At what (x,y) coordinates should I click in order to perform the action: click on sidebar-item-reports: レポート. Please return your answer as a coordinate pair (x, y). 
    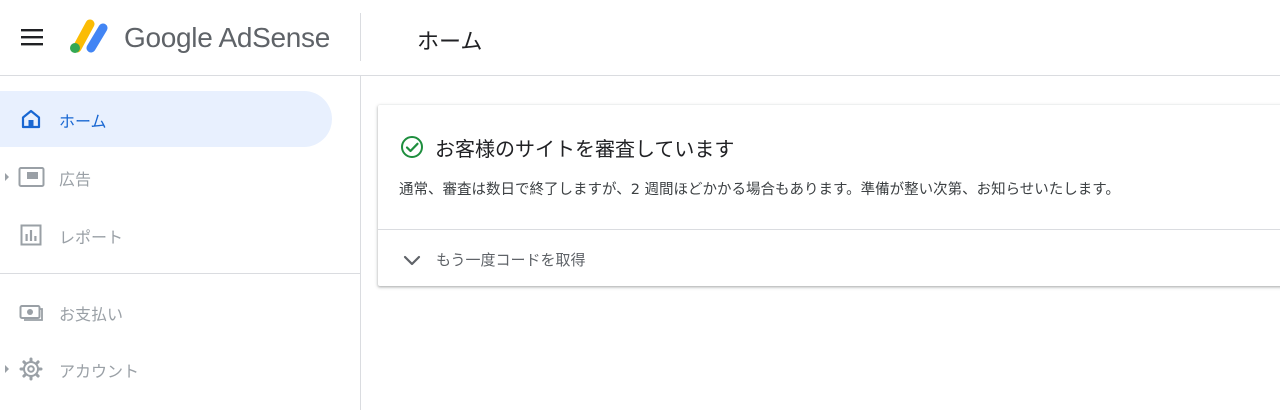
    Looking at the image, I should click on (166, 235).